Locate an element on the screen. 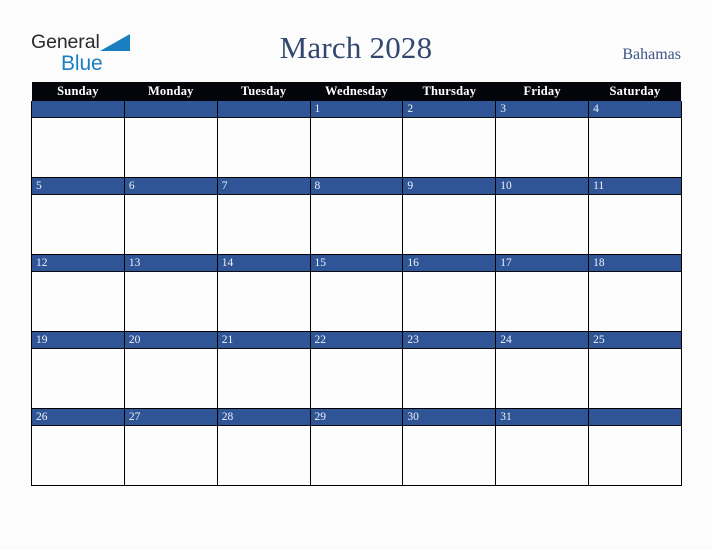 The image size is (712, 550). weekday-header-sunday: Sunday is located at coordinates (78, 91).